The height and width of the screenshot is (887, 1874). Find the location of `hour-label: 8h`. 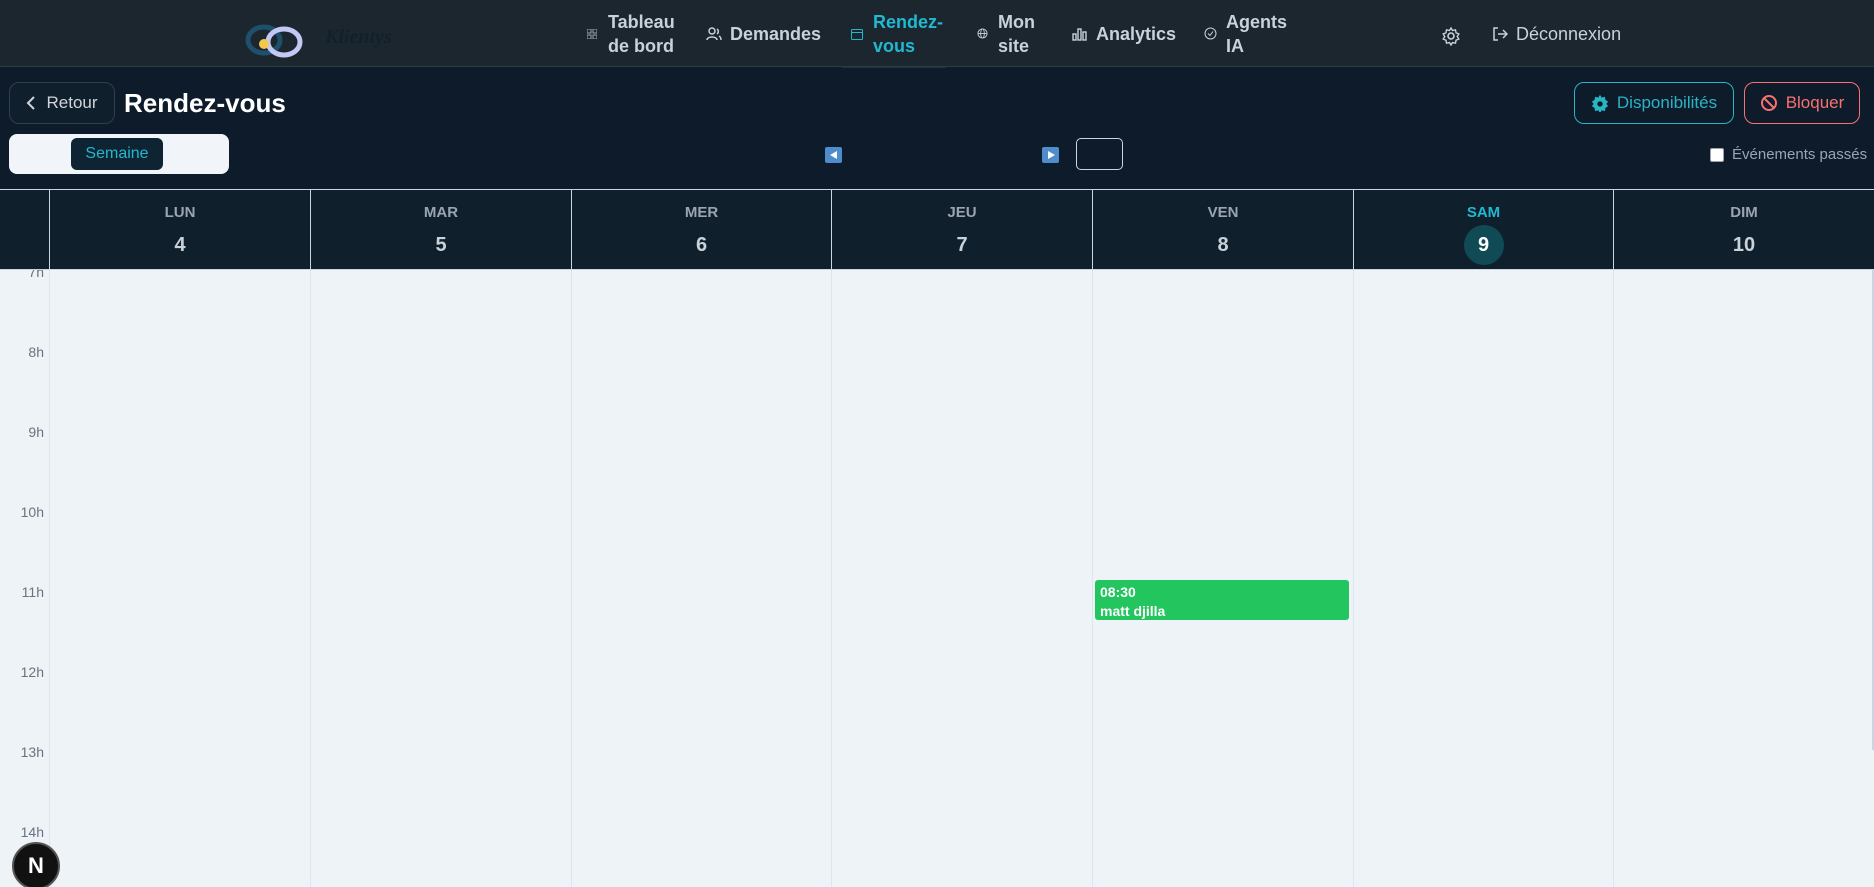

hour-label: 8h is located at coordinates (36, 352).